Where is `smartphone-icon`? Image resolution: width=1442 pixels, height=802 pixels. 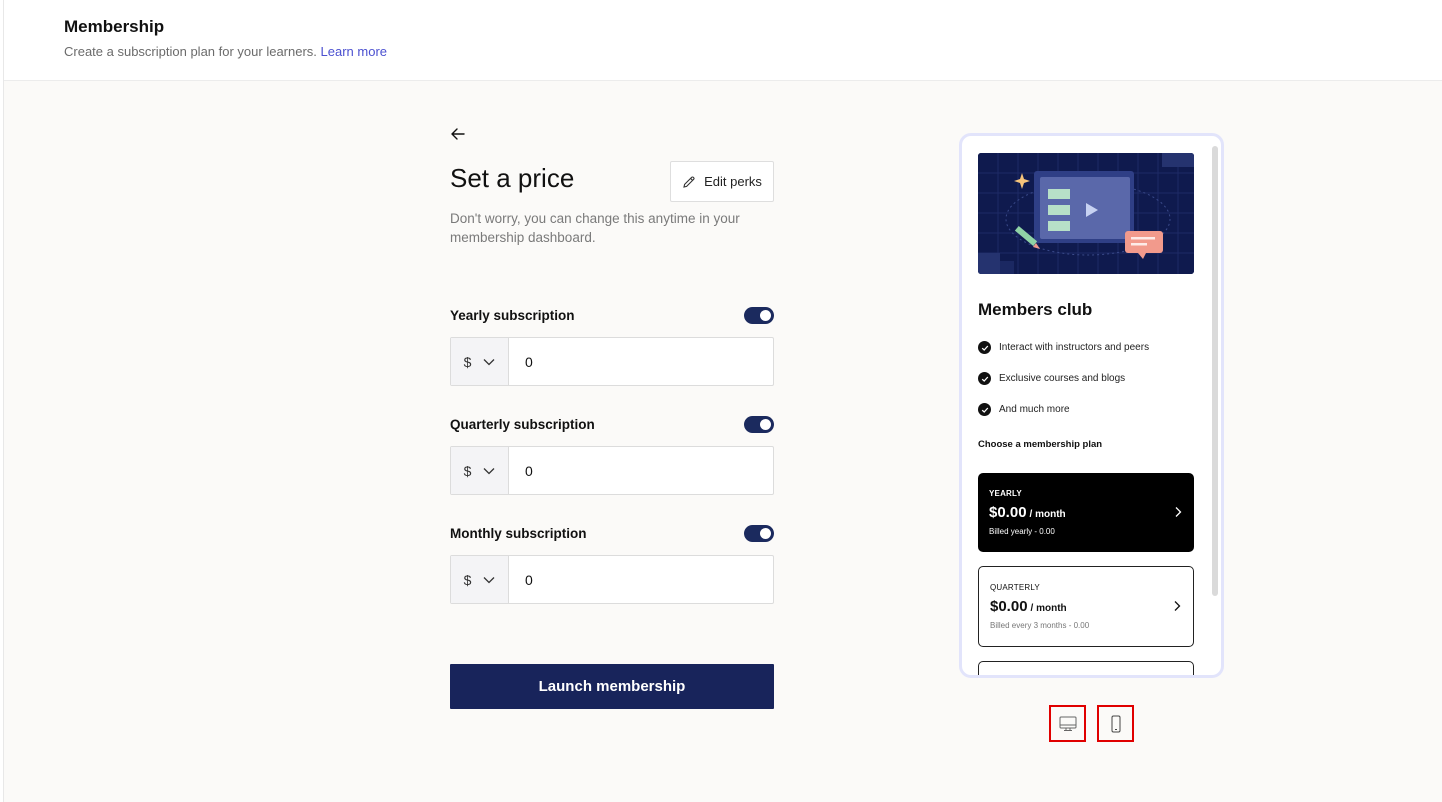 smartphone-icon is located at coordinates (1115, 723).